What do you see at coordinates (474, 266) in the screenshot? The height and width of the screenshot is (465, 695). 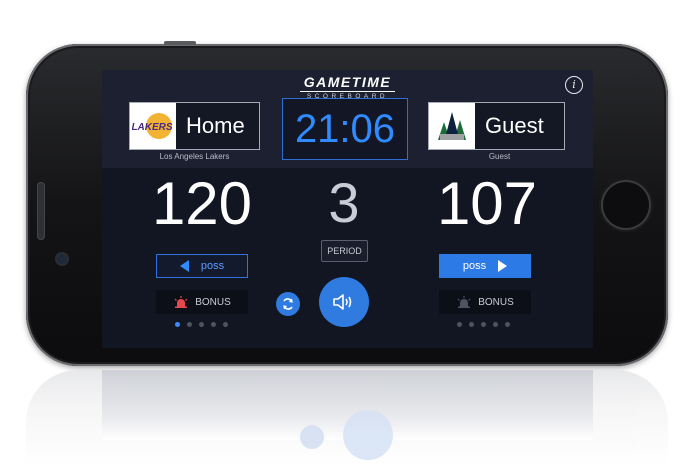 I see `guest-possession-label: poss` at bounding box center [474, 266].